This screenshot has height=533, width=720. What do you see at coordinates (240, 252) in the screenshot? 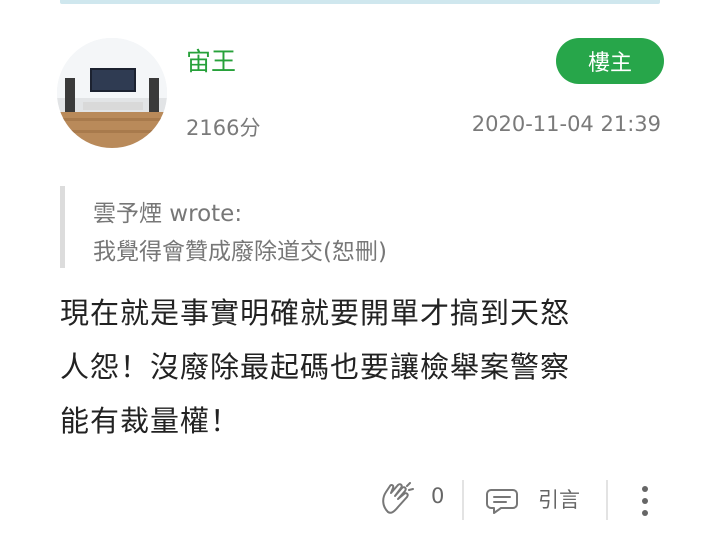
I see `quote-text: 我覺得會贊成廢除道交(恕刪)` at bounding box center [240, 252].